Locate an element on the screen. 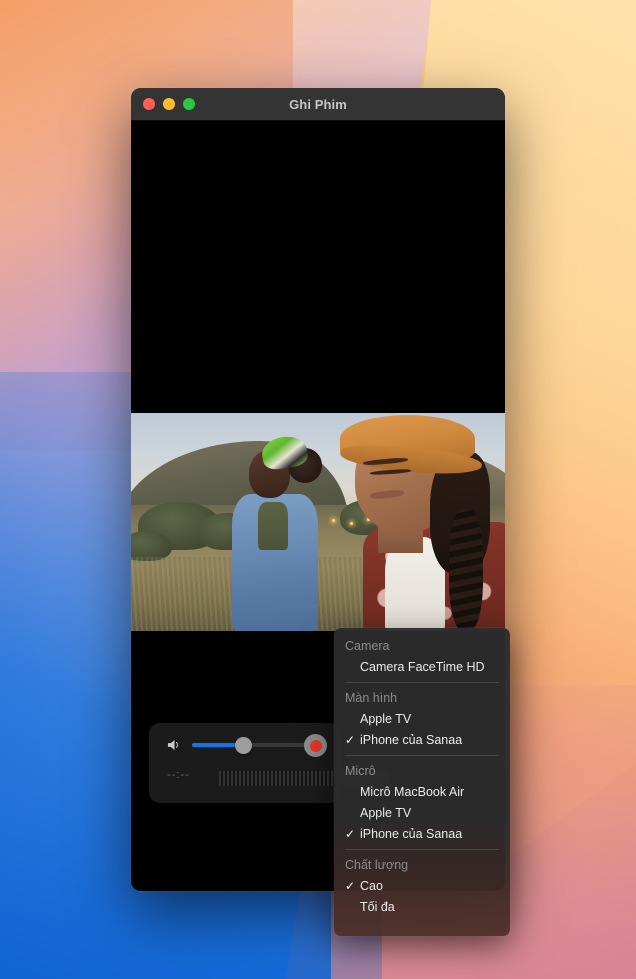 The image size is (636, 979). record-icon is located at coordinates (315, 745).